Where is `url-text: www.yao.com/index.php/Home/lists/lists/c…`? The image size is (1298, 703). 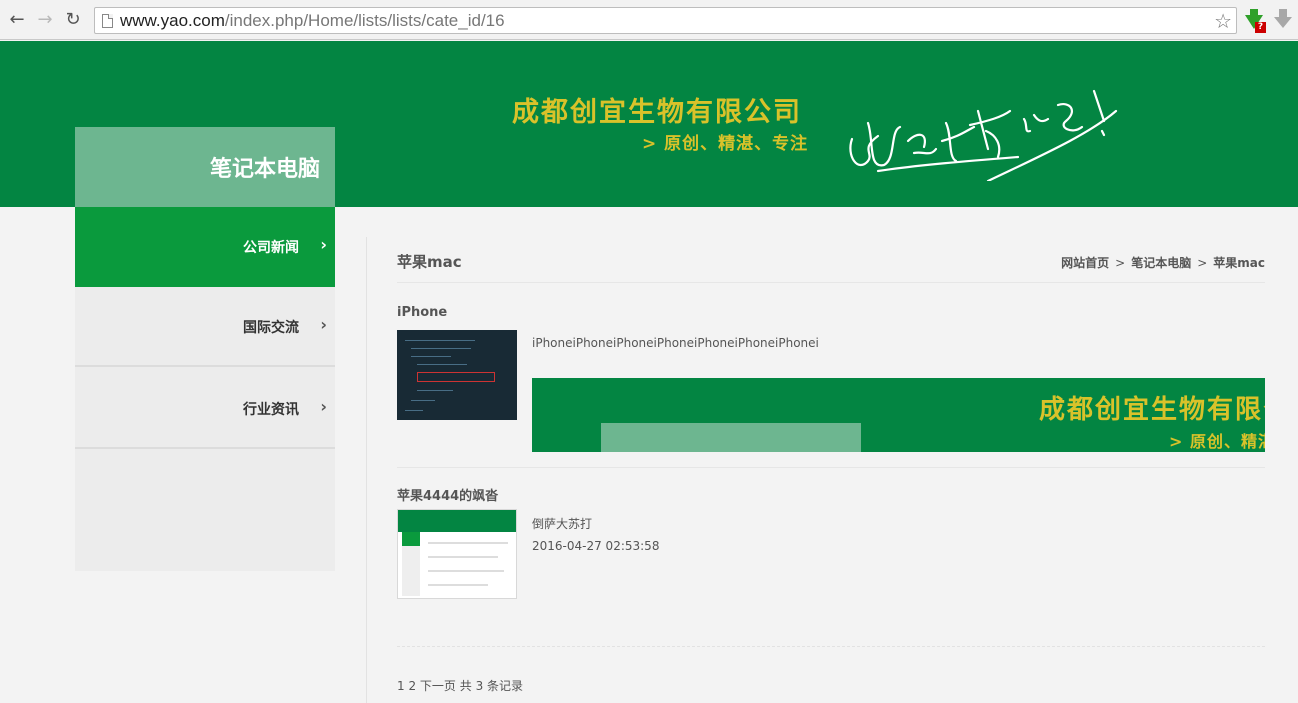 url-text: www.yao.com/index.php/Home/lists/lists/c… is located at coordinates (312, 21).